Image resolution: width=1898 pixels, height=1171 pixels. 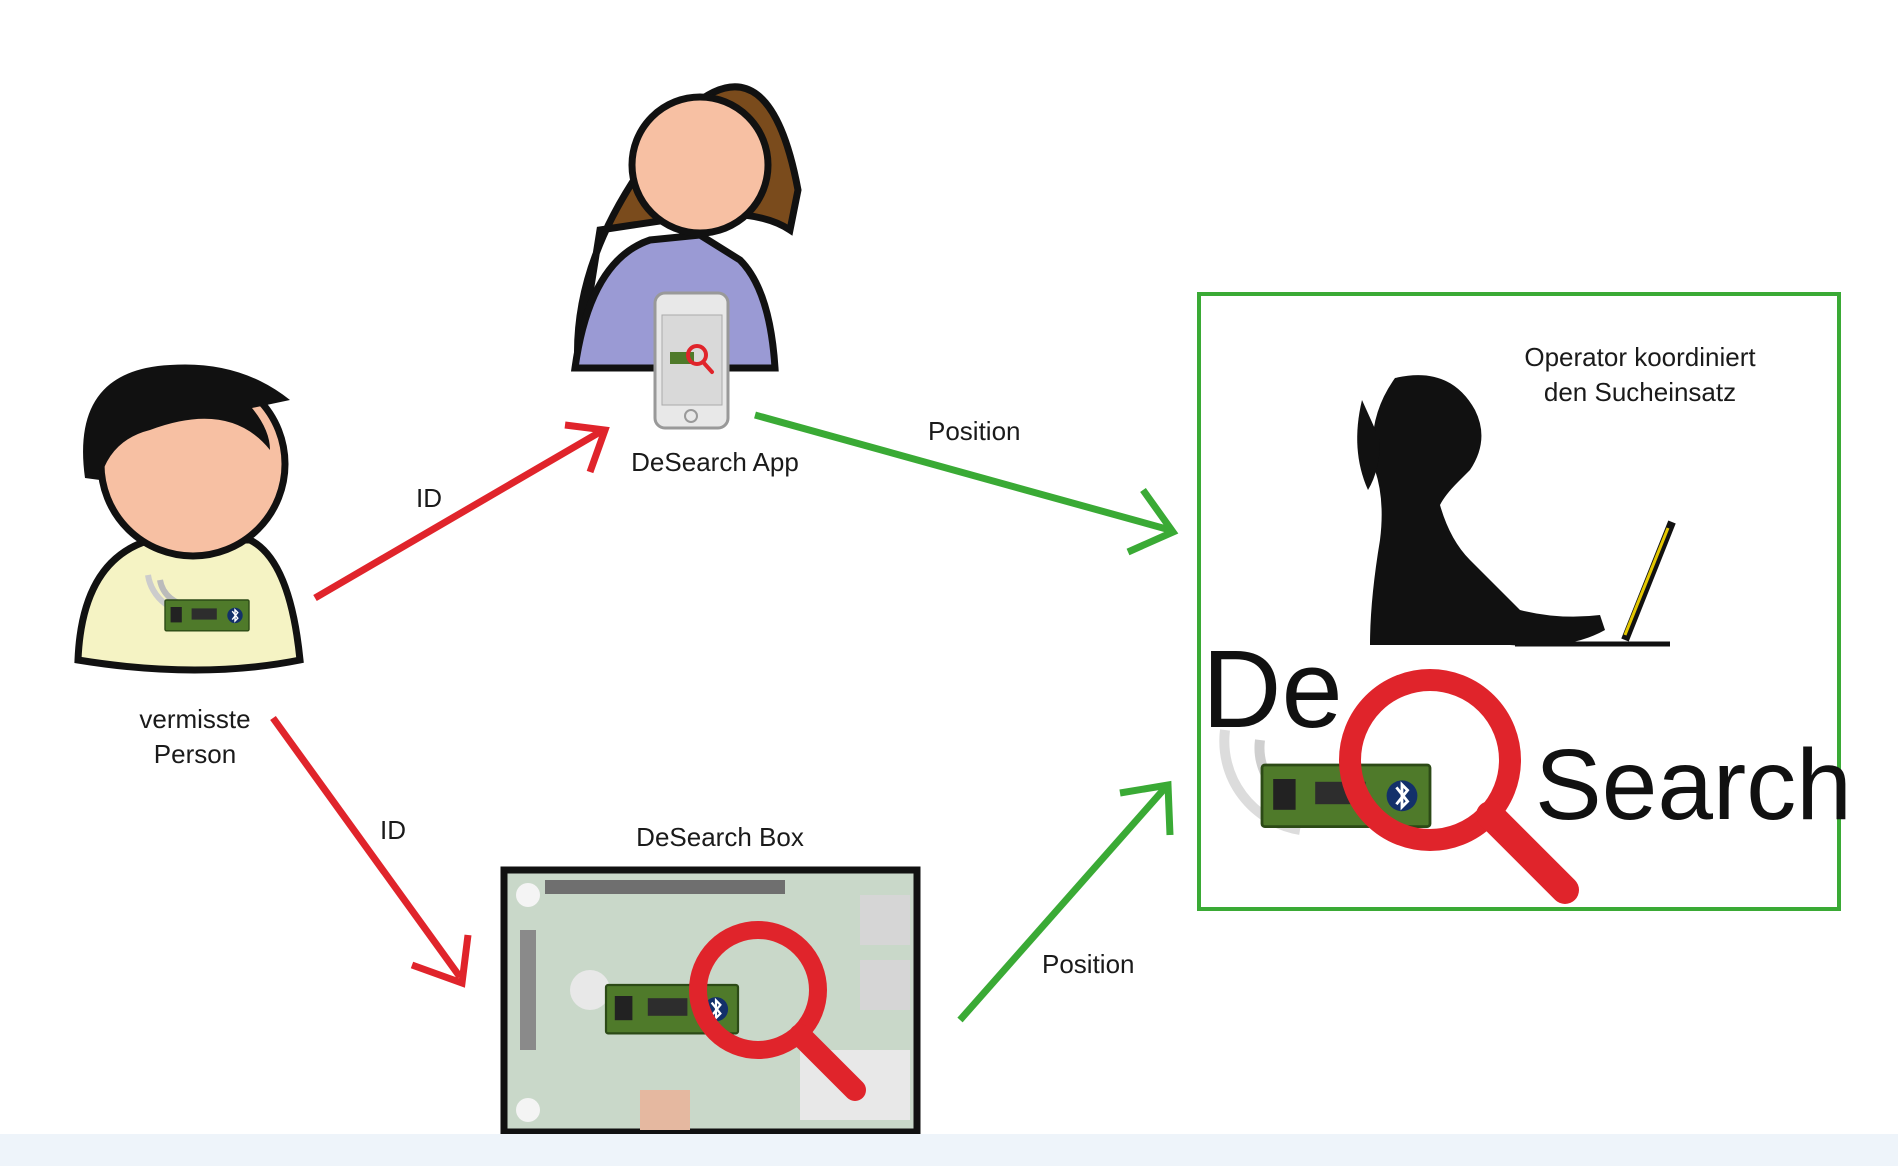 What do you see at coordinates (429, 498) in the screenshot?
I see `label-id-top: ID` at bounding box center [429, 498].